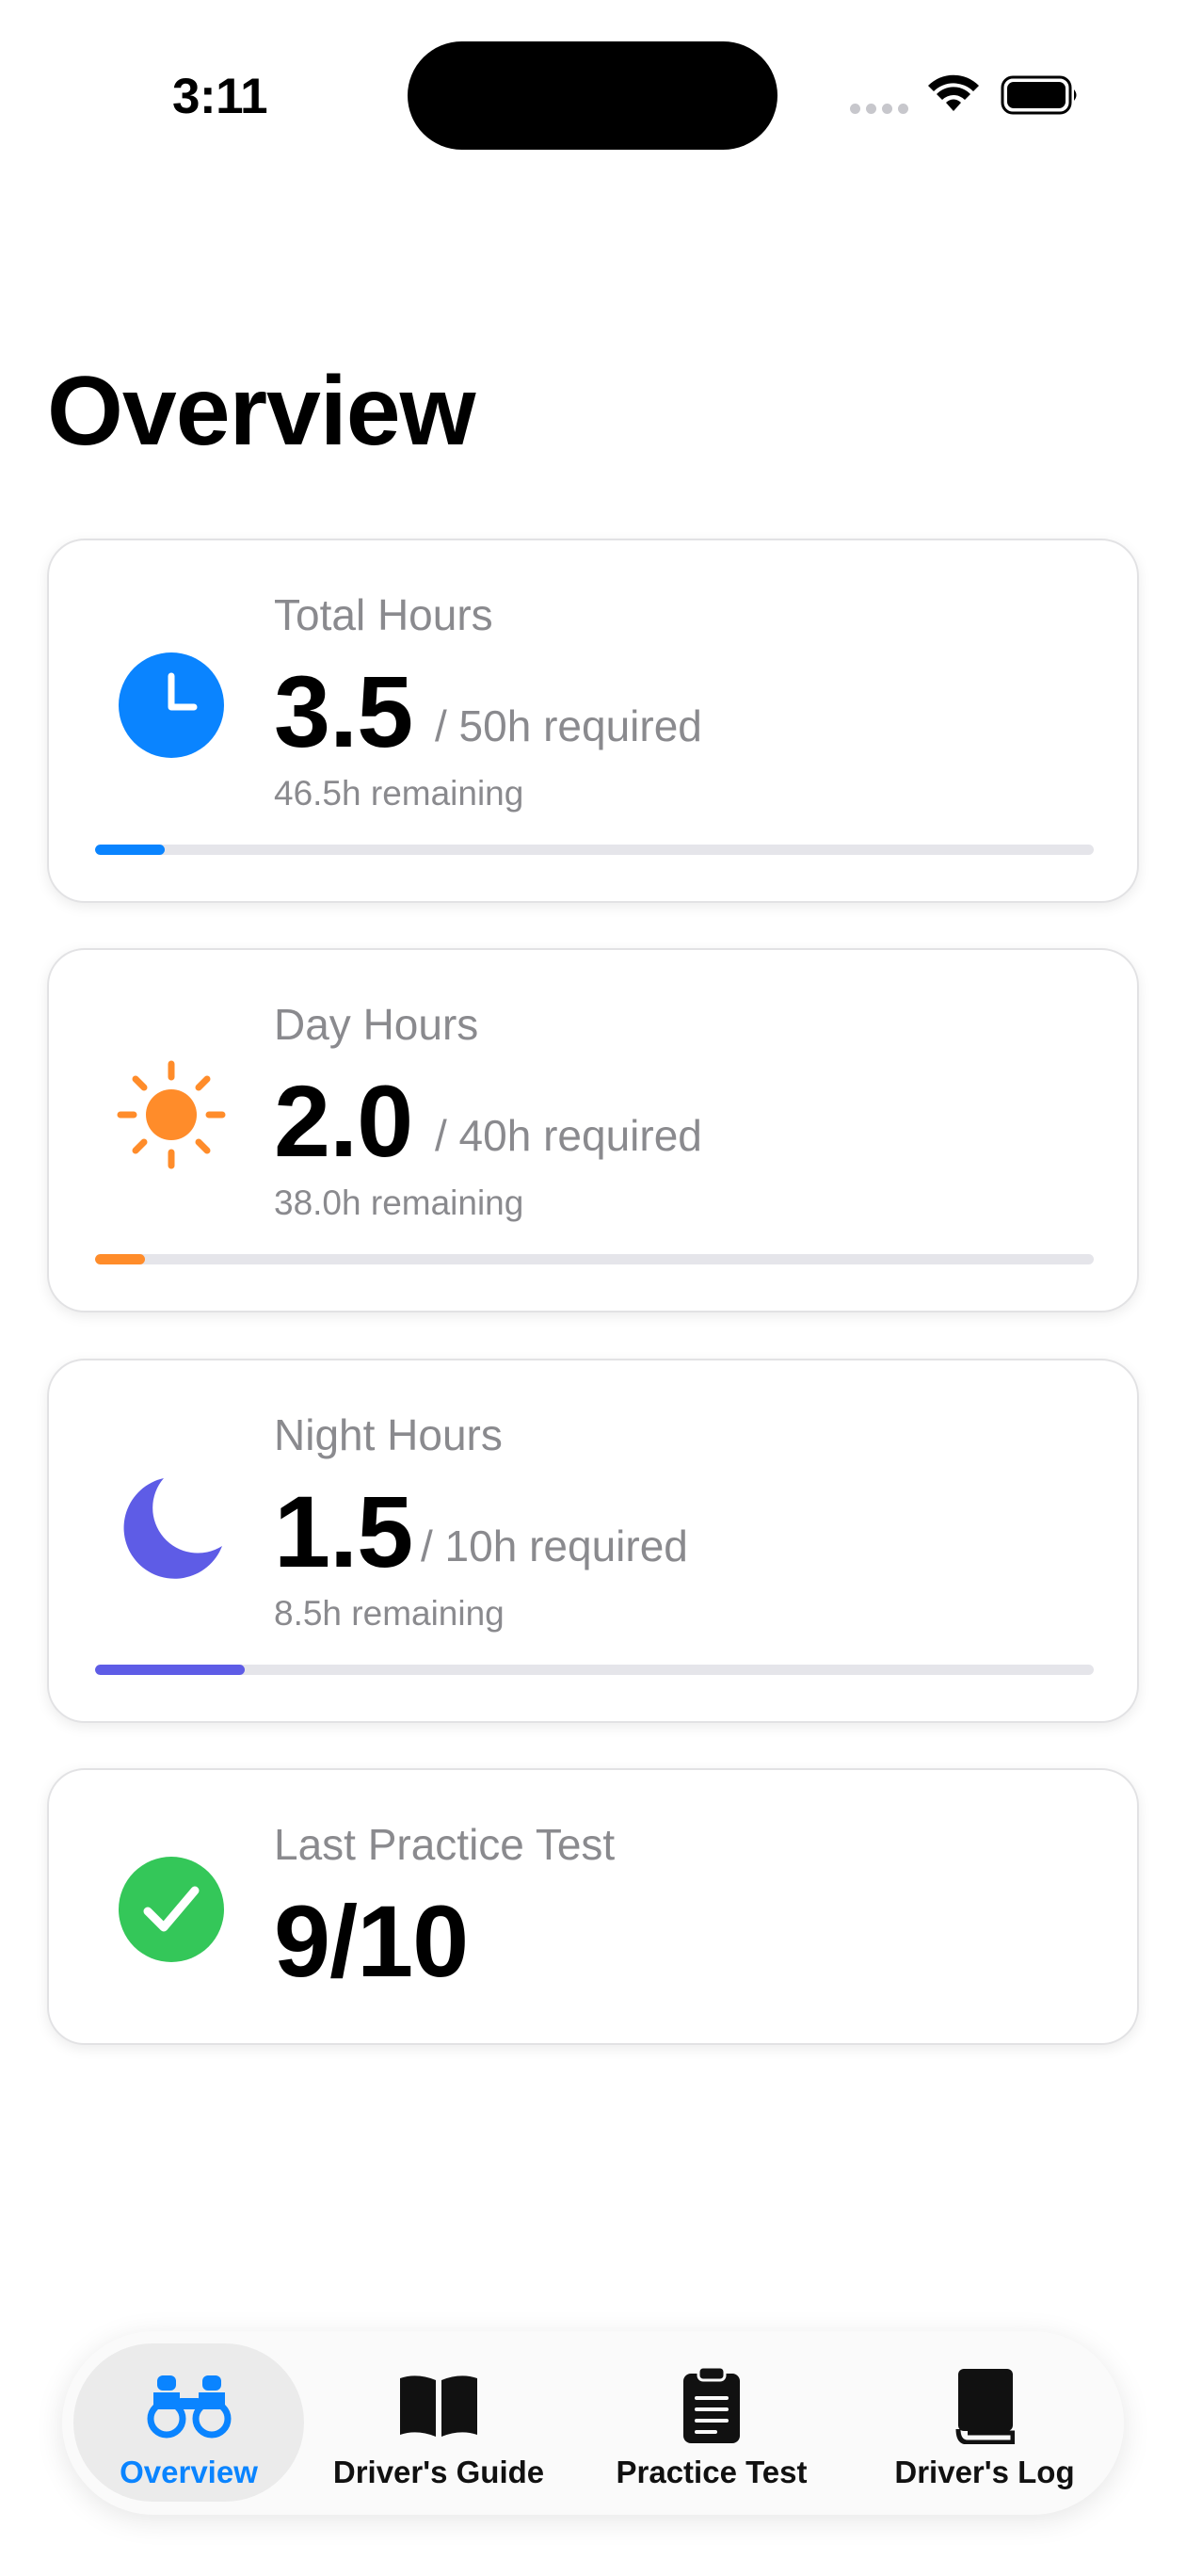 Image resolution: width=1186 pixels, height=2576 pixels. What do you see at coordinates (984, 2472) in the screenshot?
I see `tab-label: Driver's Log` at bounding box center [984, 2472].